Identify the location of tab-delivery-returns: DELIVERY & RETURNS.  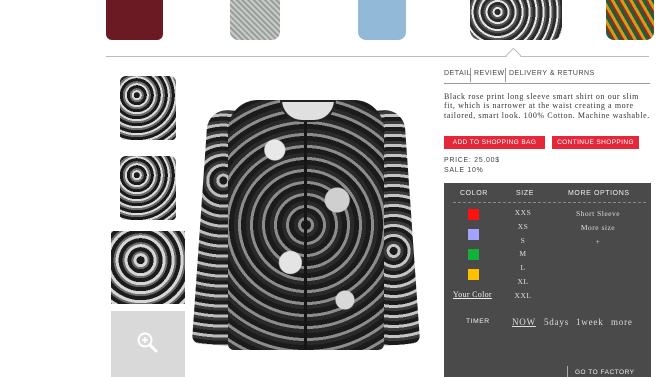
(552, 73).